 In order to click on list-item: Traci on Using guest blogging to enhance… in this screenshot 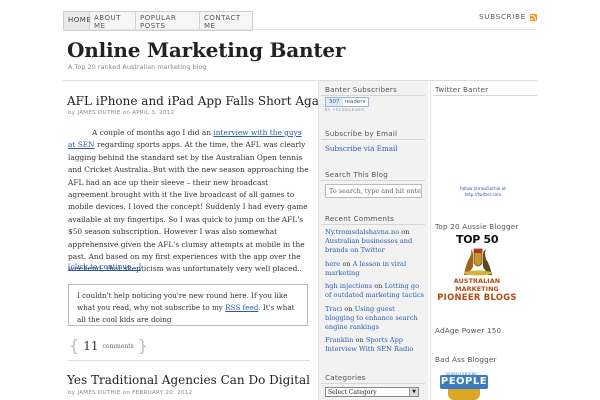, I will do `click(375, 318)`.